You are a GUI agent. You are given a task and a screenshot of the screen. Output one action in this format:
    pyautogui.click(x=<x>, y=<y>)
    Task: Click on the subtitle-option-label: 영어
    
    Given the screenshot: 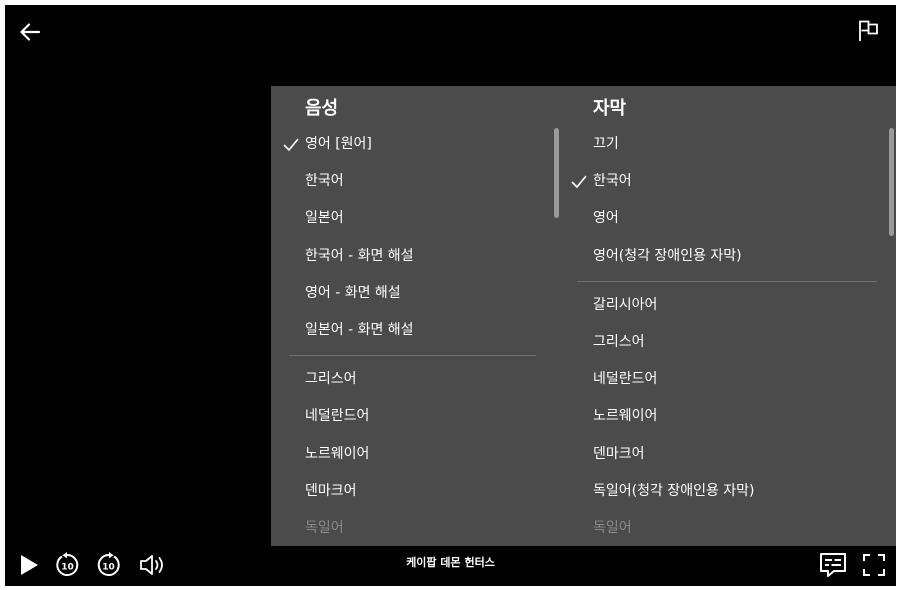 What is the action you would take?
    pyautogui.click(x=606, y=218)
    